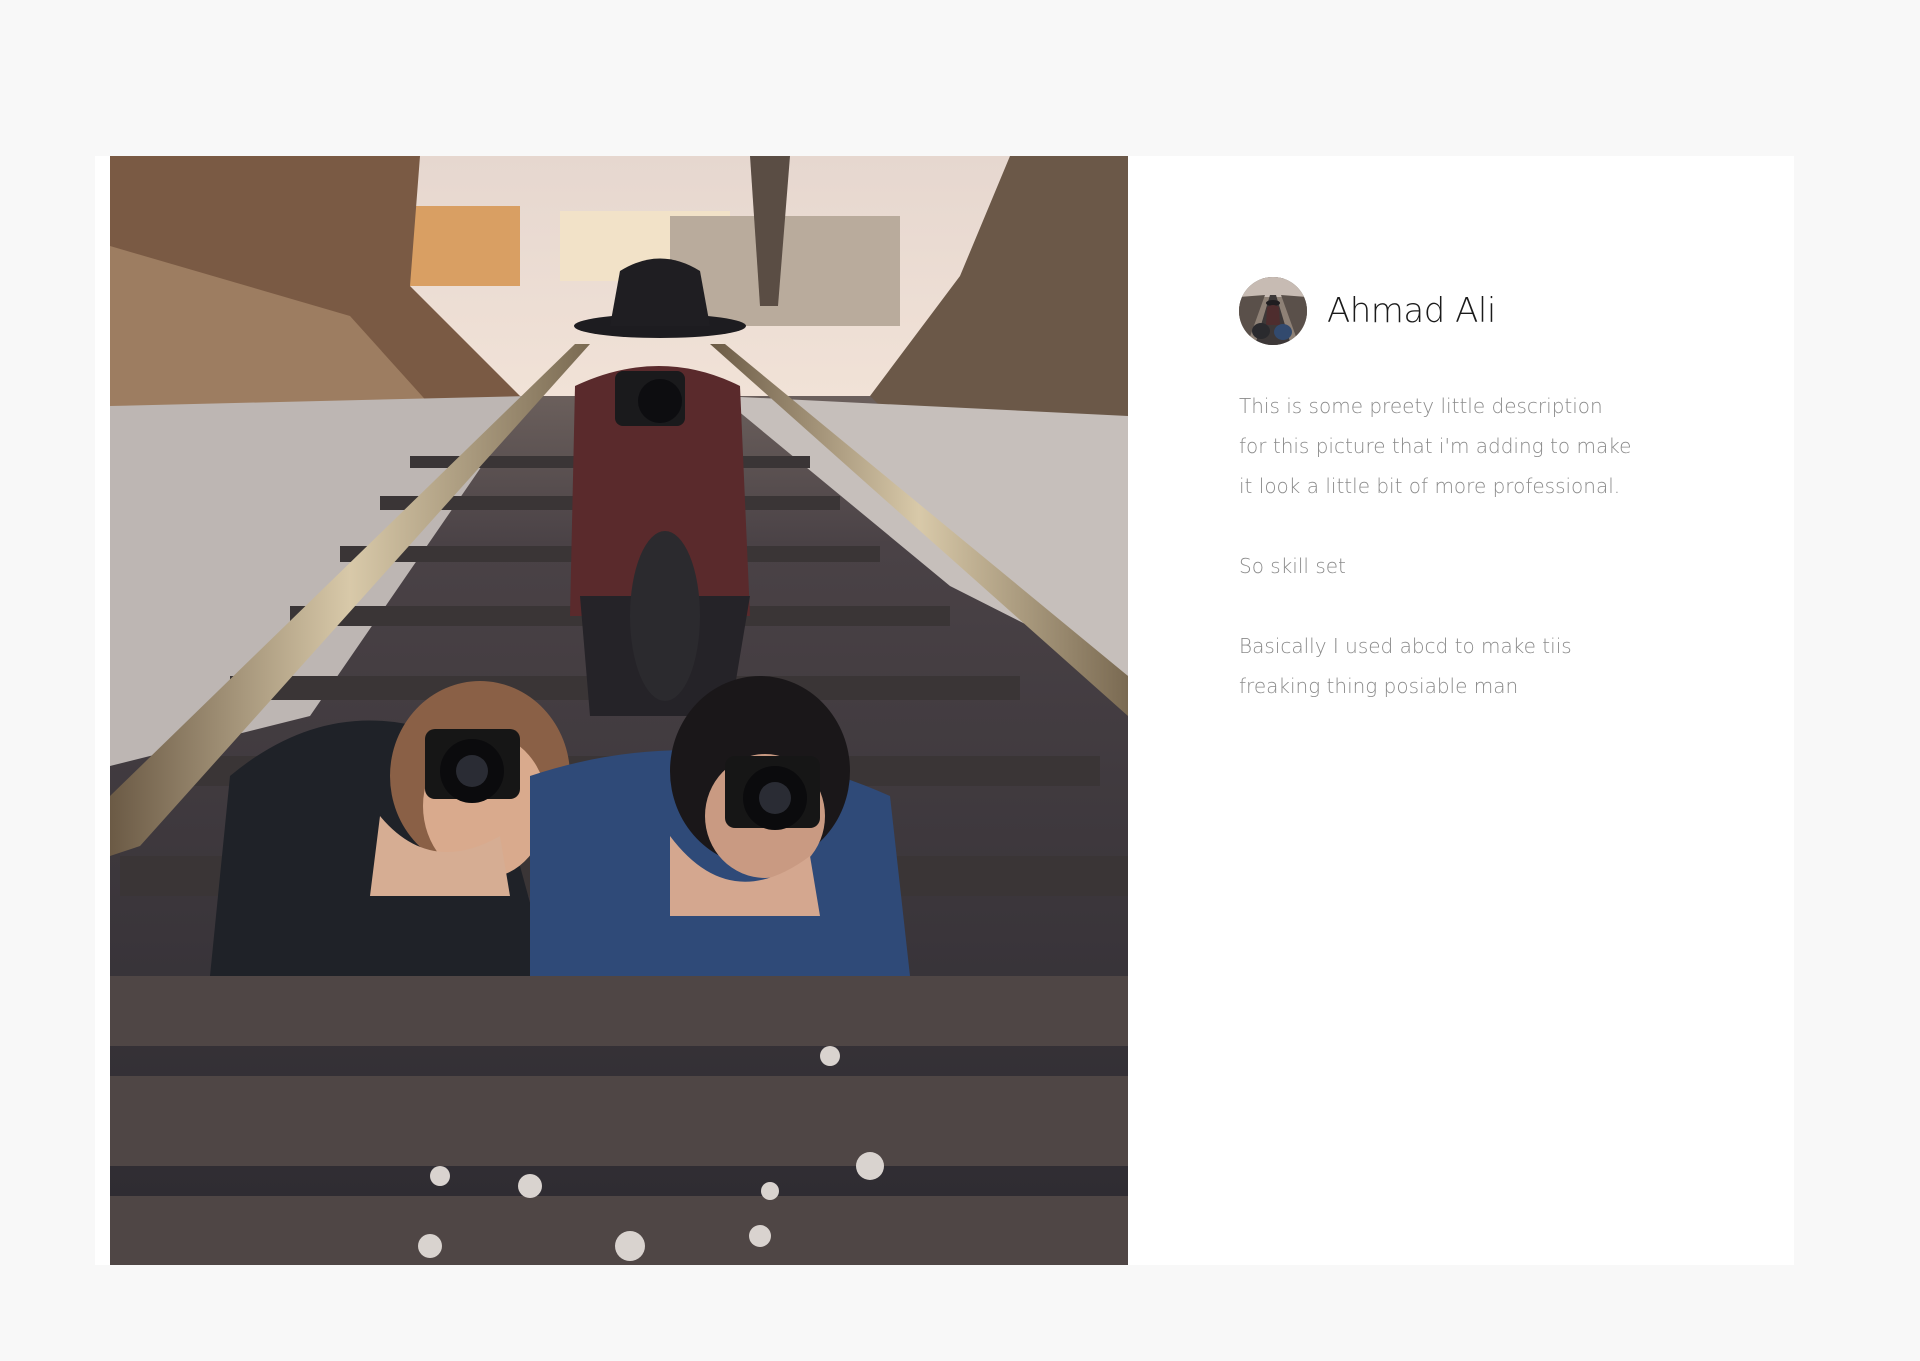 This screenshot has height=1361, width=1920. What do you see at coordinates (1379, 686) in the screenshot?
I see `usage-line: freaking thing posiable man` at bounding box center [1379, 686].